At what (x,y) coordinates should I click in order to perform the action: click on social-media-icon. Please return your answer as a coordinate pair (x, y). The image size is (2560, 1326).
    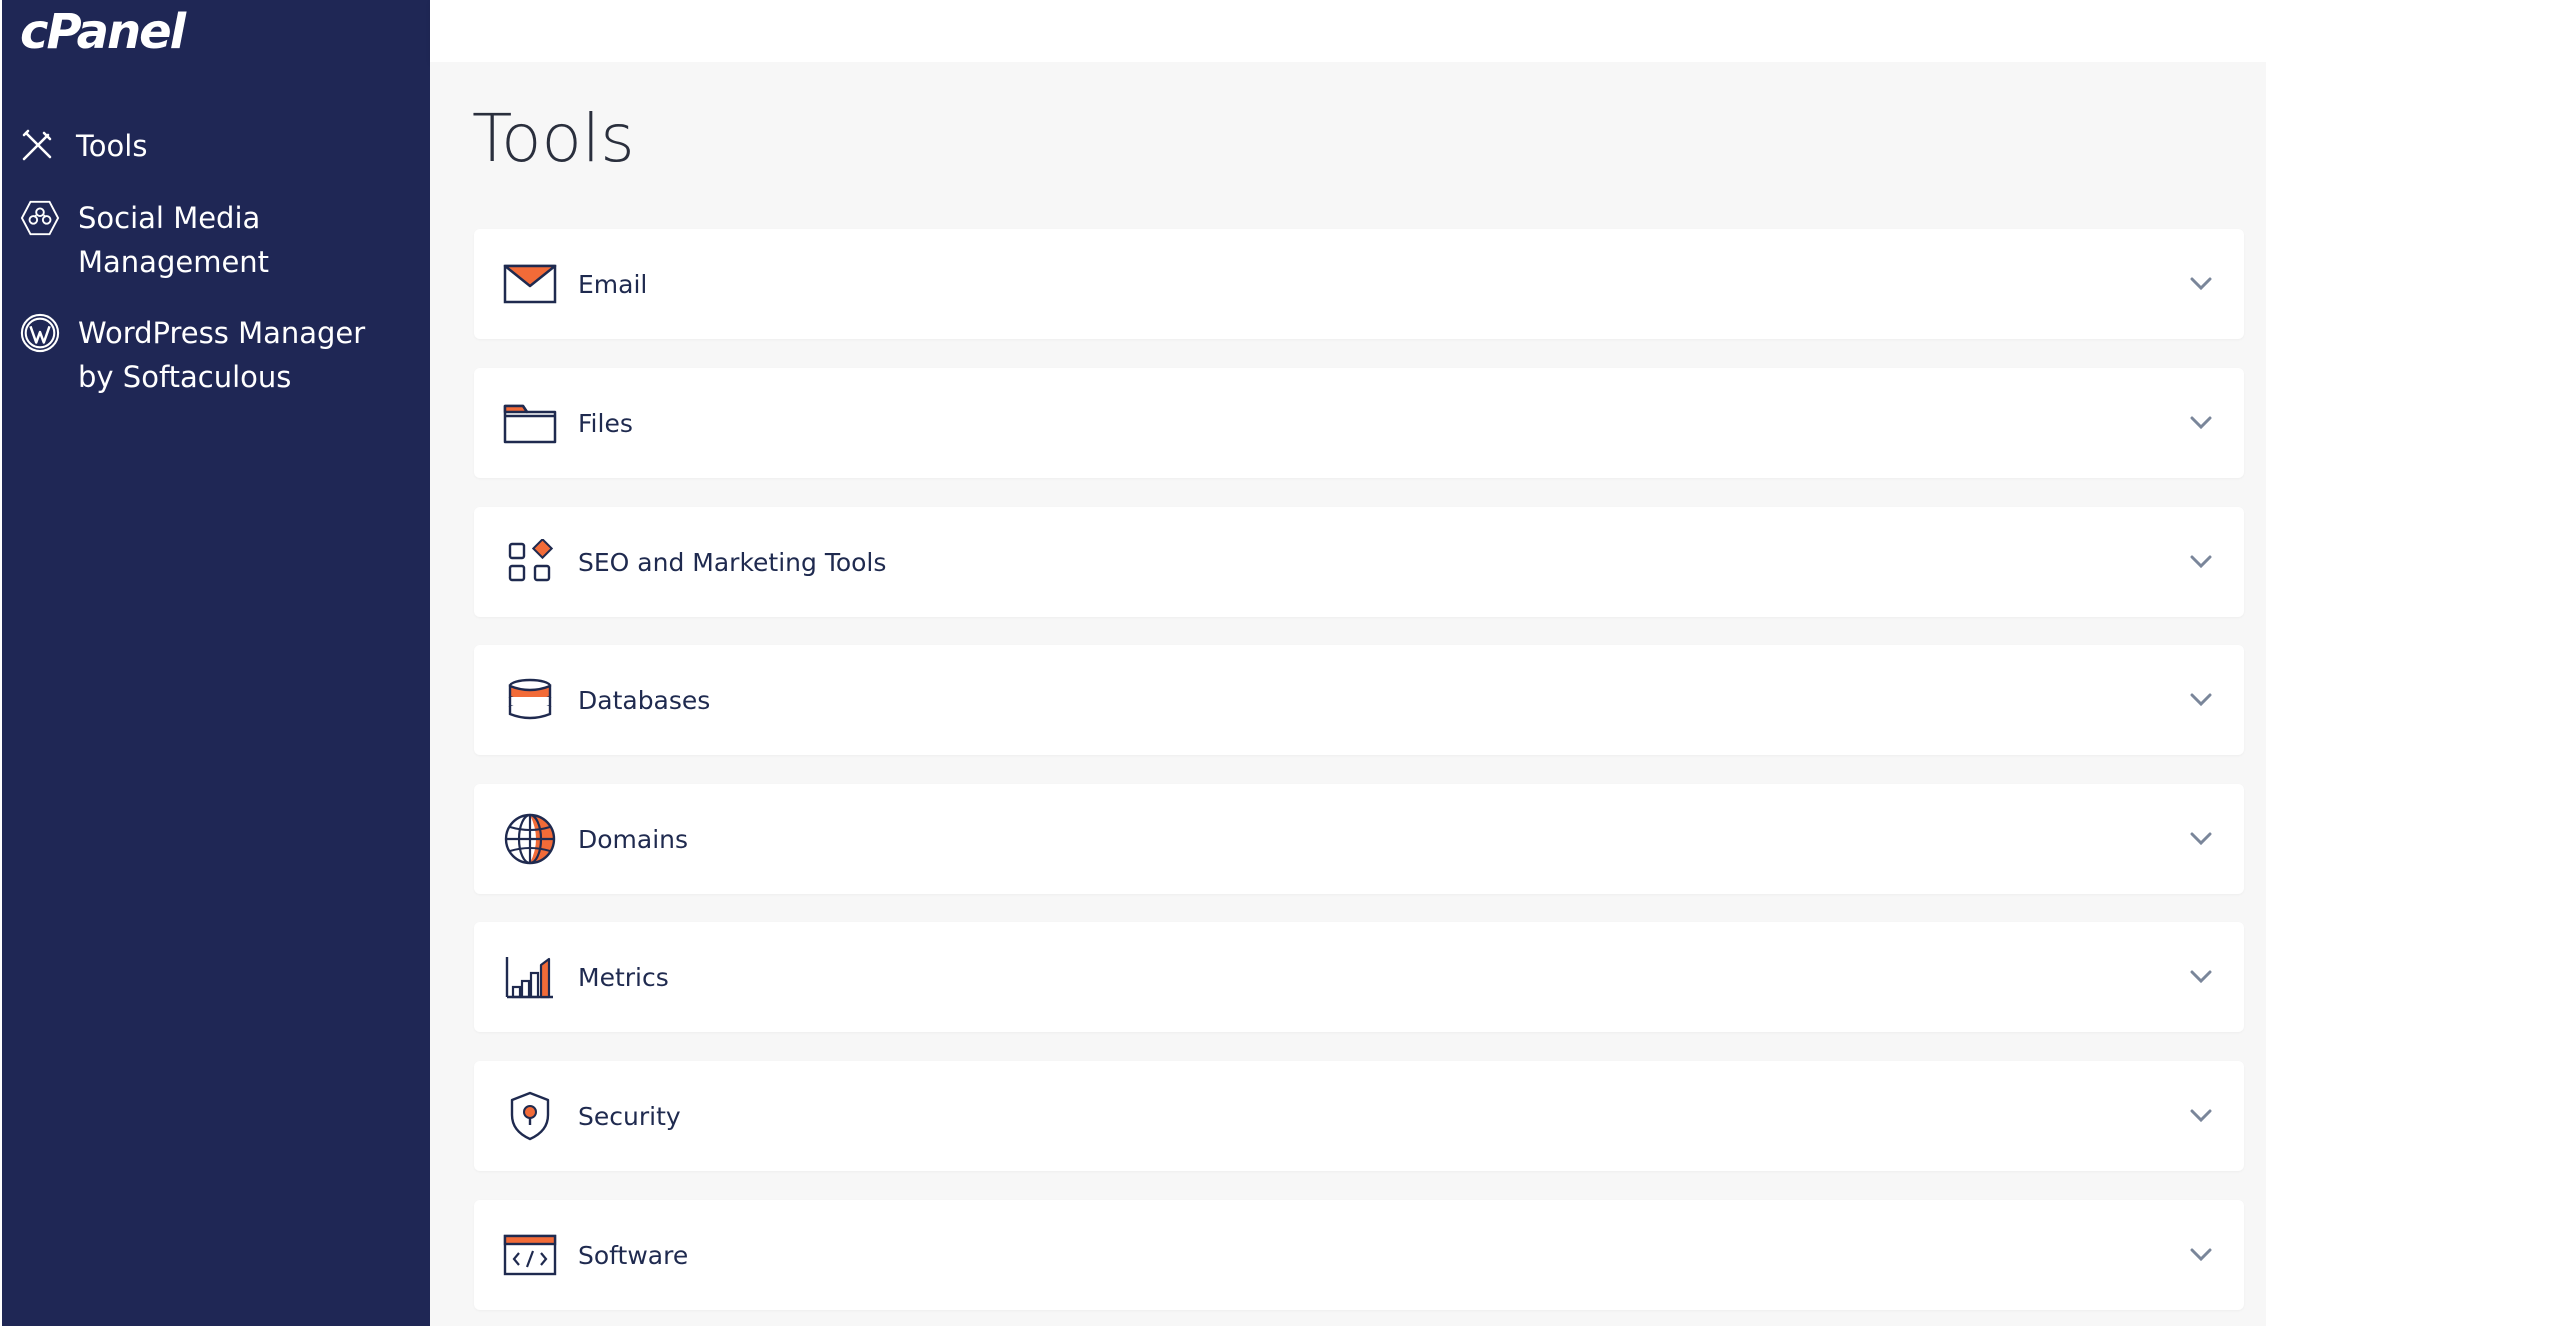
    Looking at the image, I should click on (40, 218).